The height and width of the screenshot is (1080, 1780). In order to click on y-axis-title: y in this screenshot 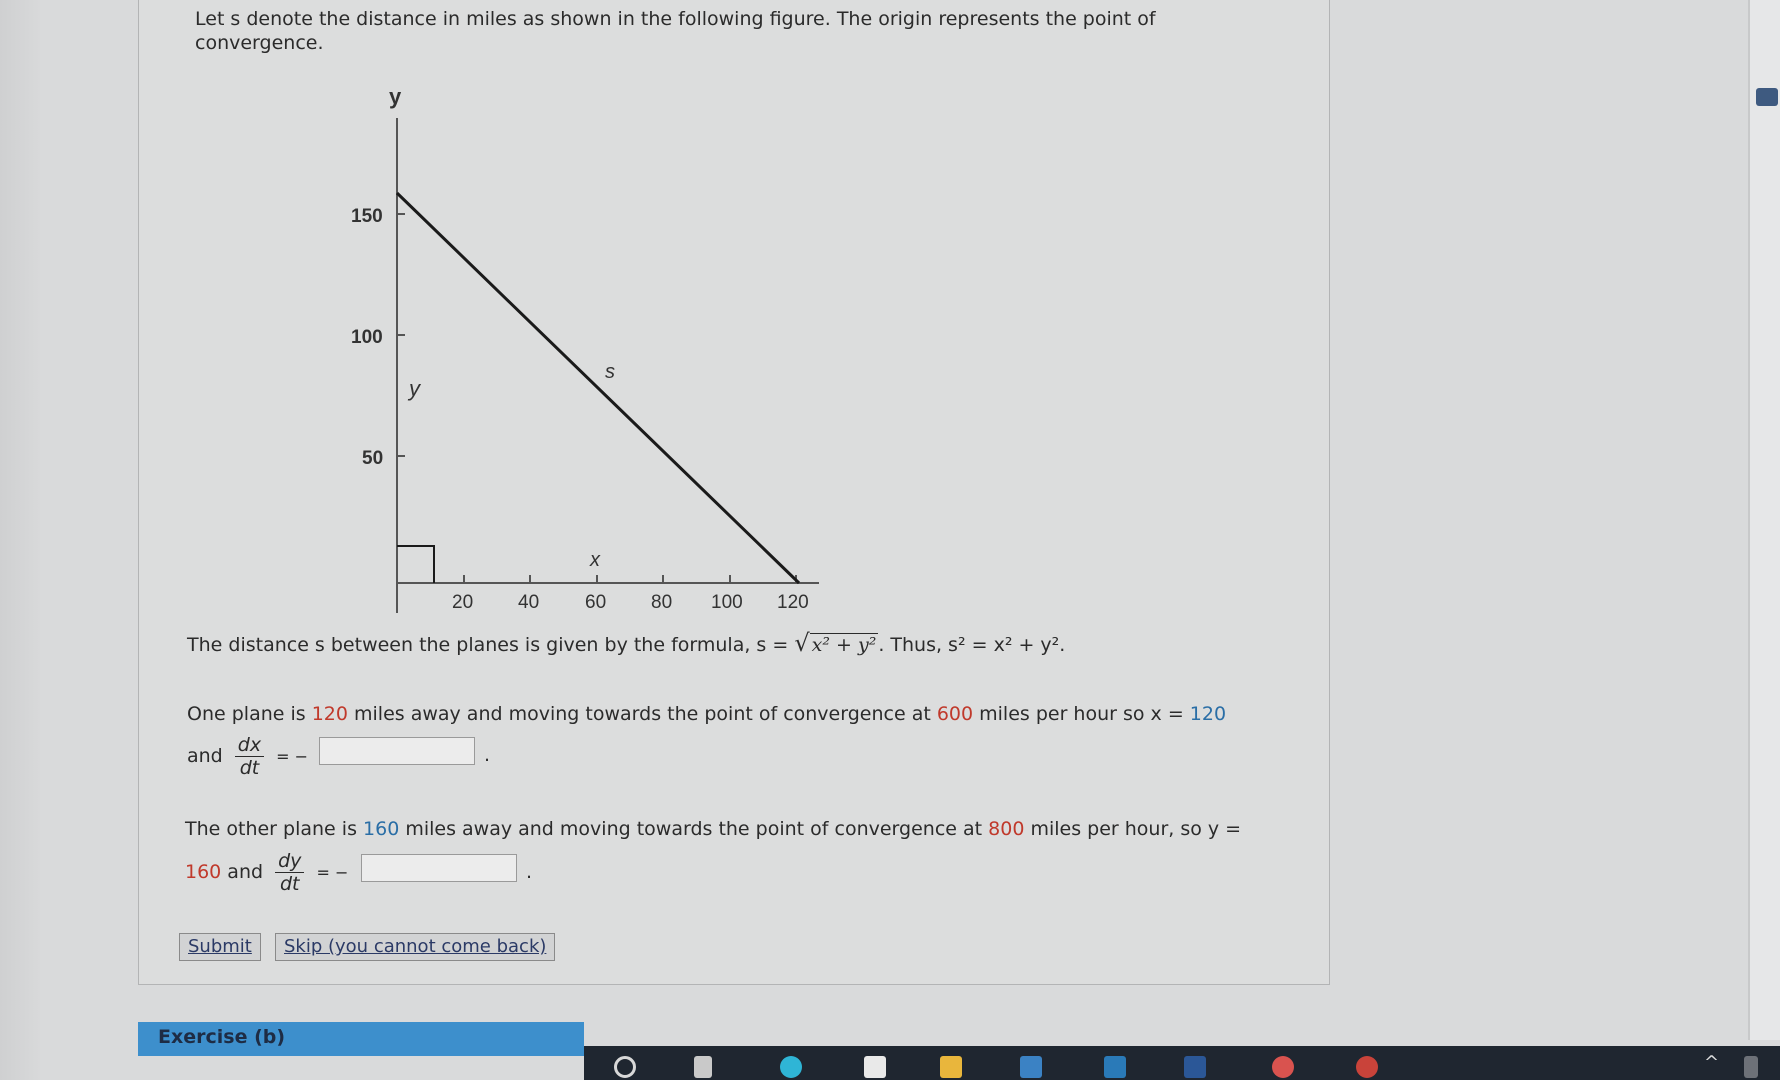, I will do `click(395, 96)`.